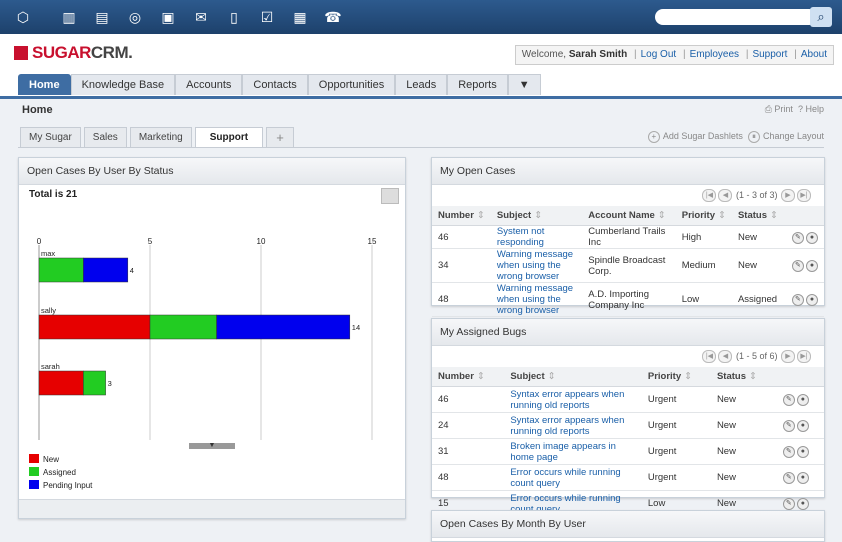 Image resolution: width=842 pixels, height=542 pixels. What do you see at coordinates (60, 460) in the screenshot?
I see `legend-item: New` at bounding box center [60, 460].